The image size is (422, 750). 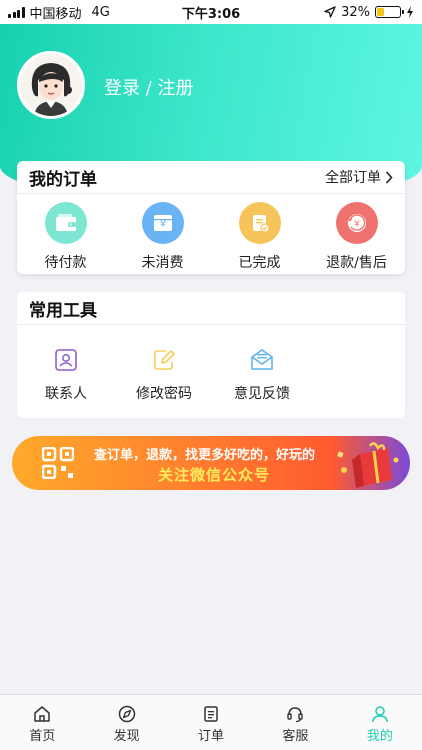 What do you see at coordinates (65, 263) in the screenshot?
I see `order-item-label: 待付款` at bounding box center [65, 263].